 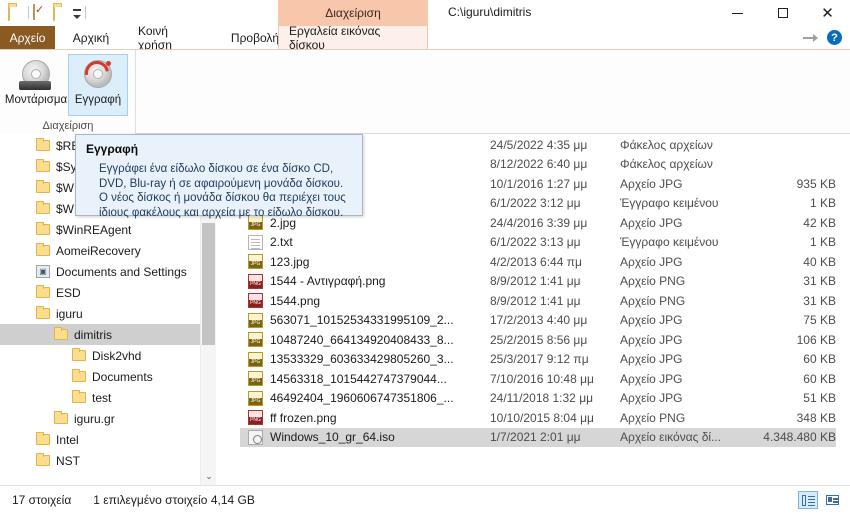 What do you see at coordinates (43, 271) in the screenshot?
I see `shortcut-folder-icon: ▣` at bounding box center [43, 271].